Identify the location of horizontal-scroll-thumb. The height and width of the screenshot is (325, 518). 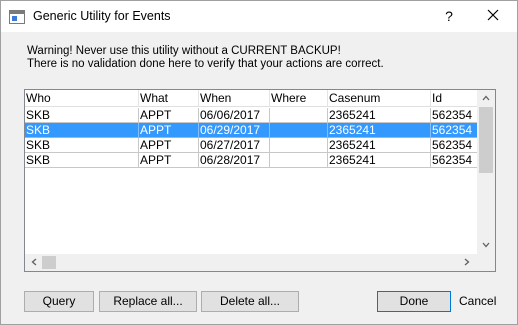
(49, 262).